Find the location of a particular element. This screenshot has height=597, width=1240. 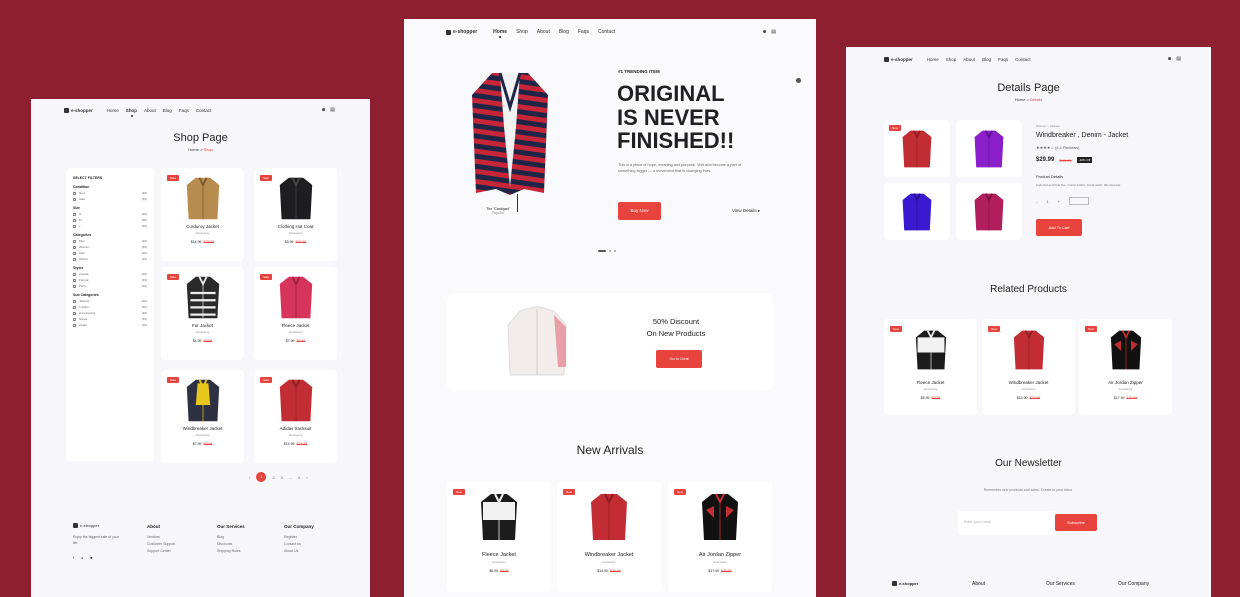

footer-link: Register is located at coordinates (299, 537).